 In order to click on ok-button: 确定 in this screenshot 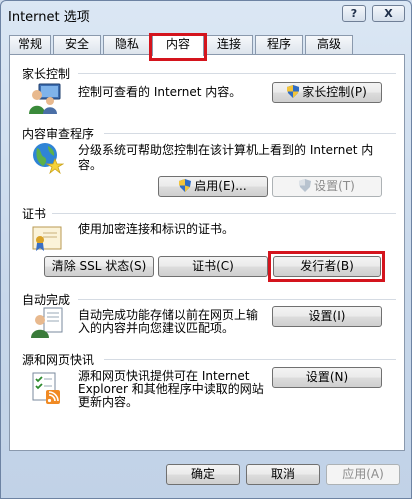, I will do `click(203, 474)`.